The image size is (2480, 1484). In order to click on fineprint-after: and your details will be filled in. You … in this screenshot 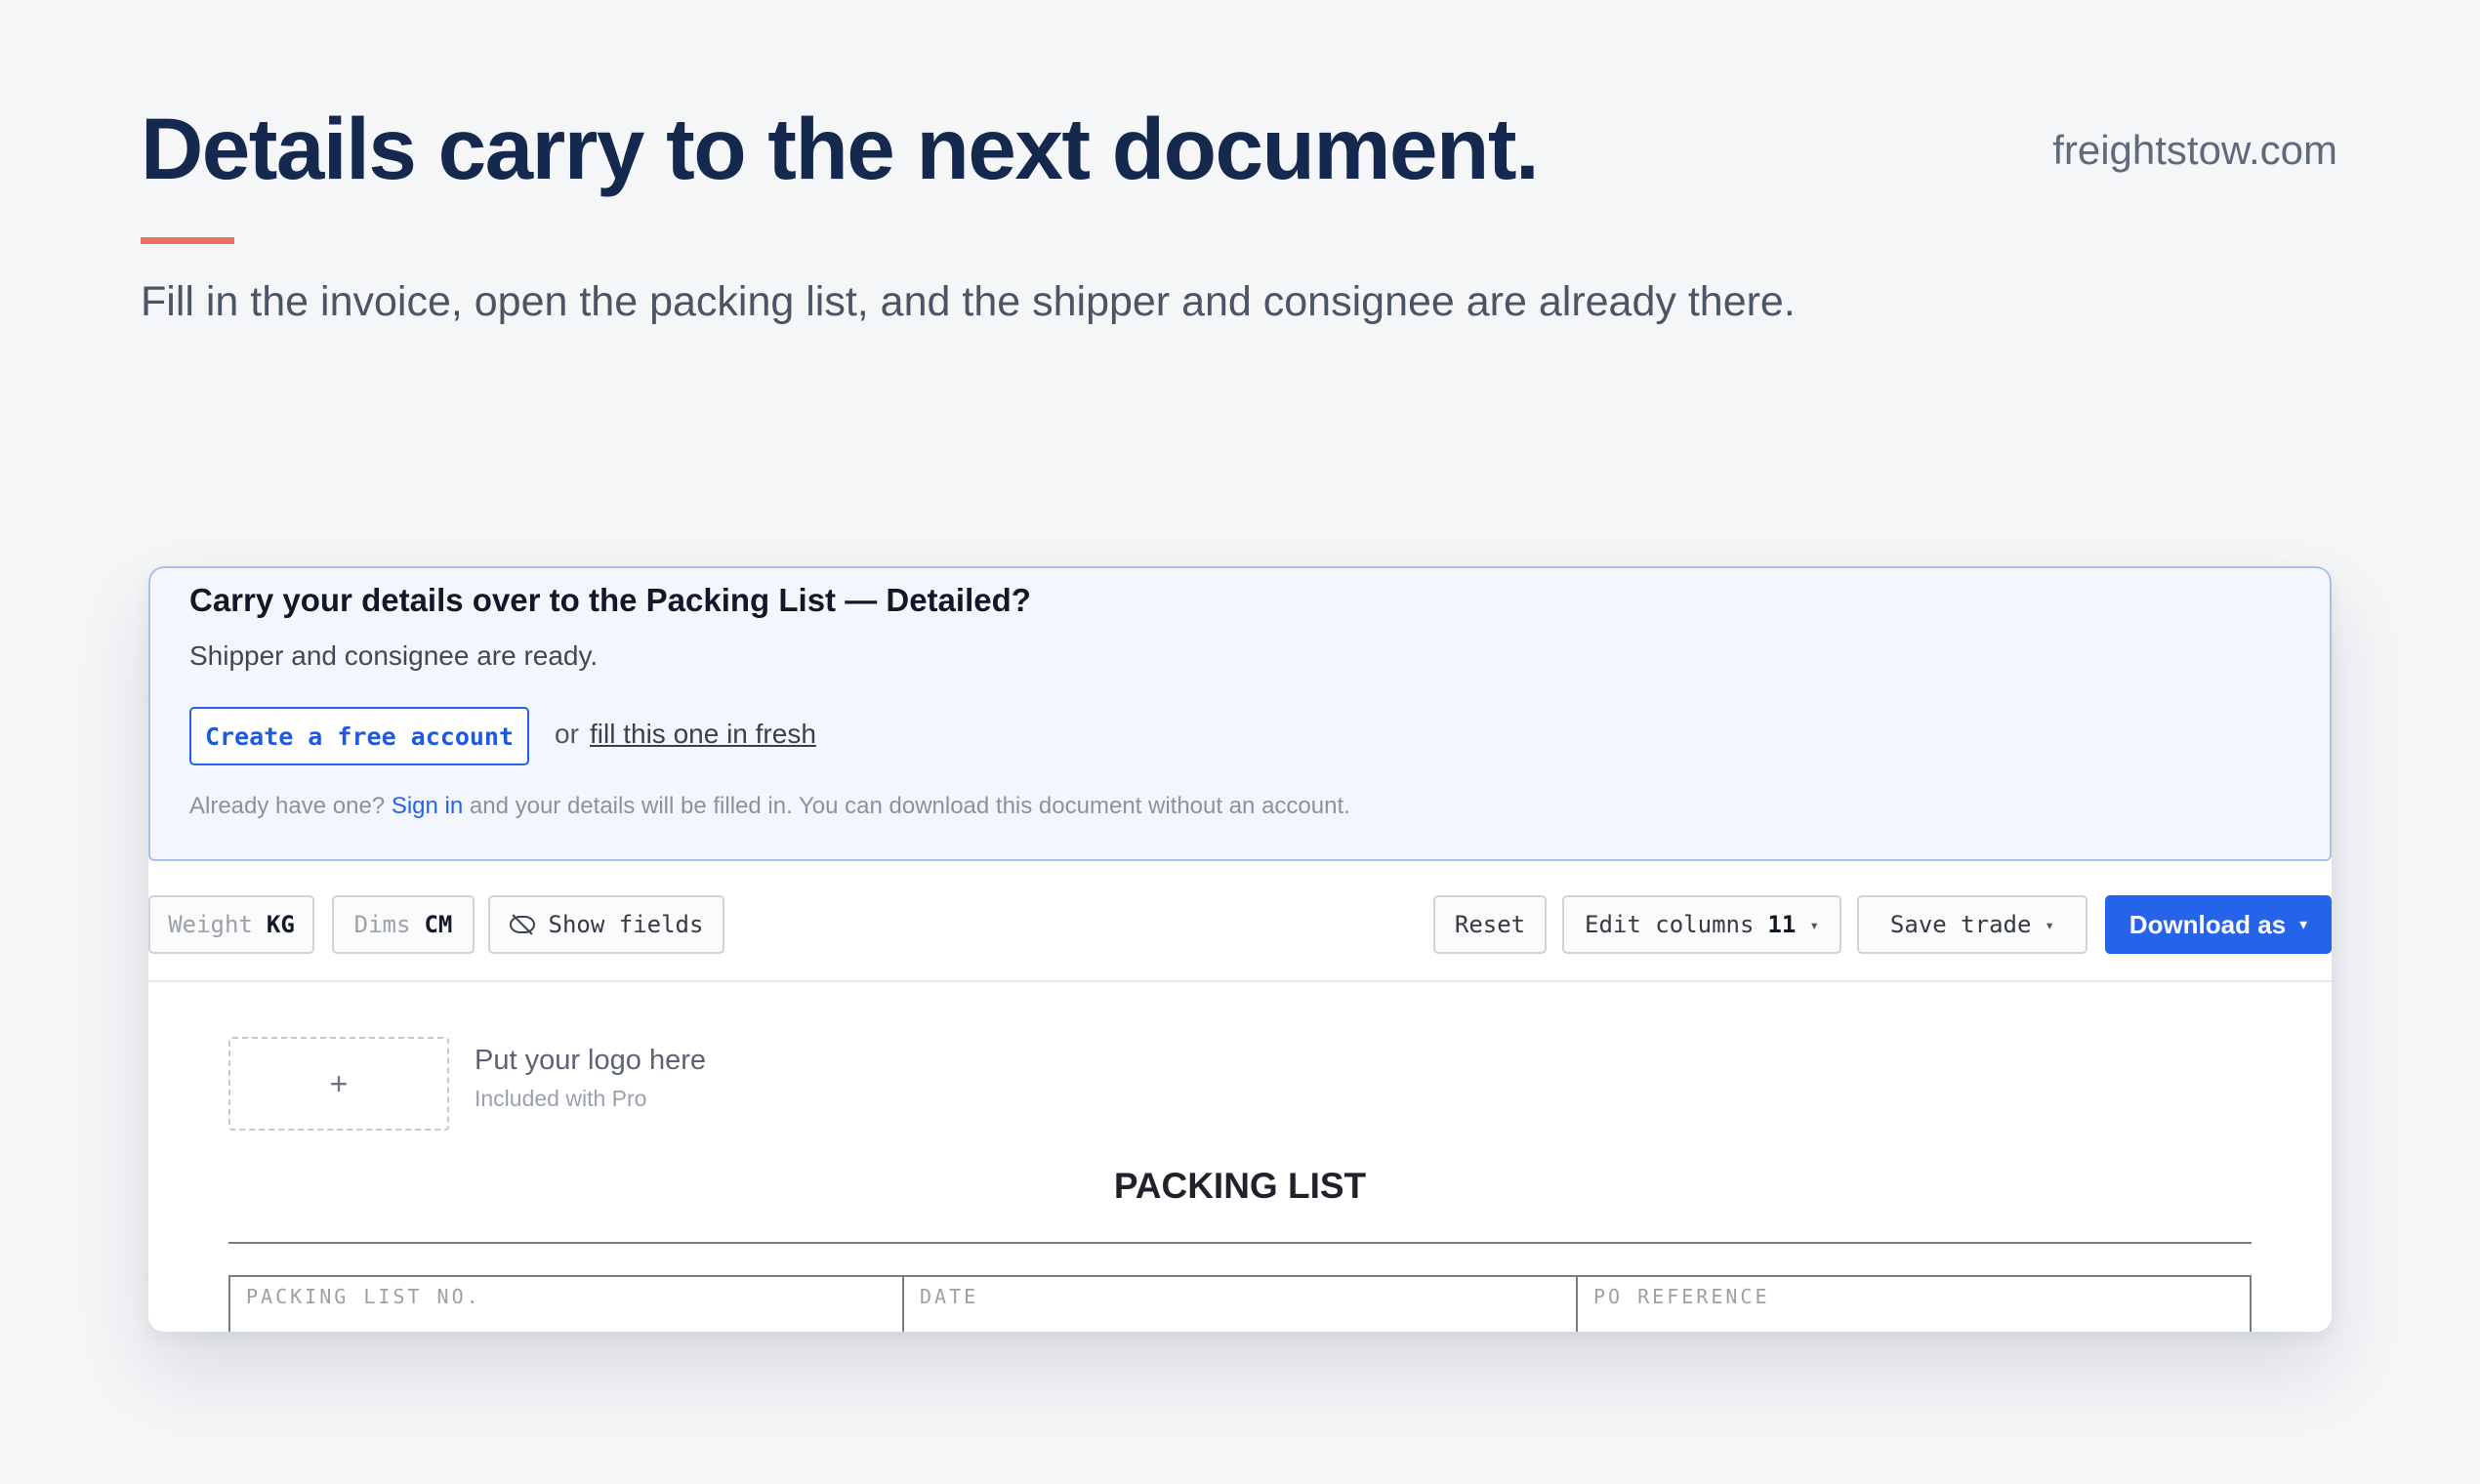, I will do `click(909, 806)`.